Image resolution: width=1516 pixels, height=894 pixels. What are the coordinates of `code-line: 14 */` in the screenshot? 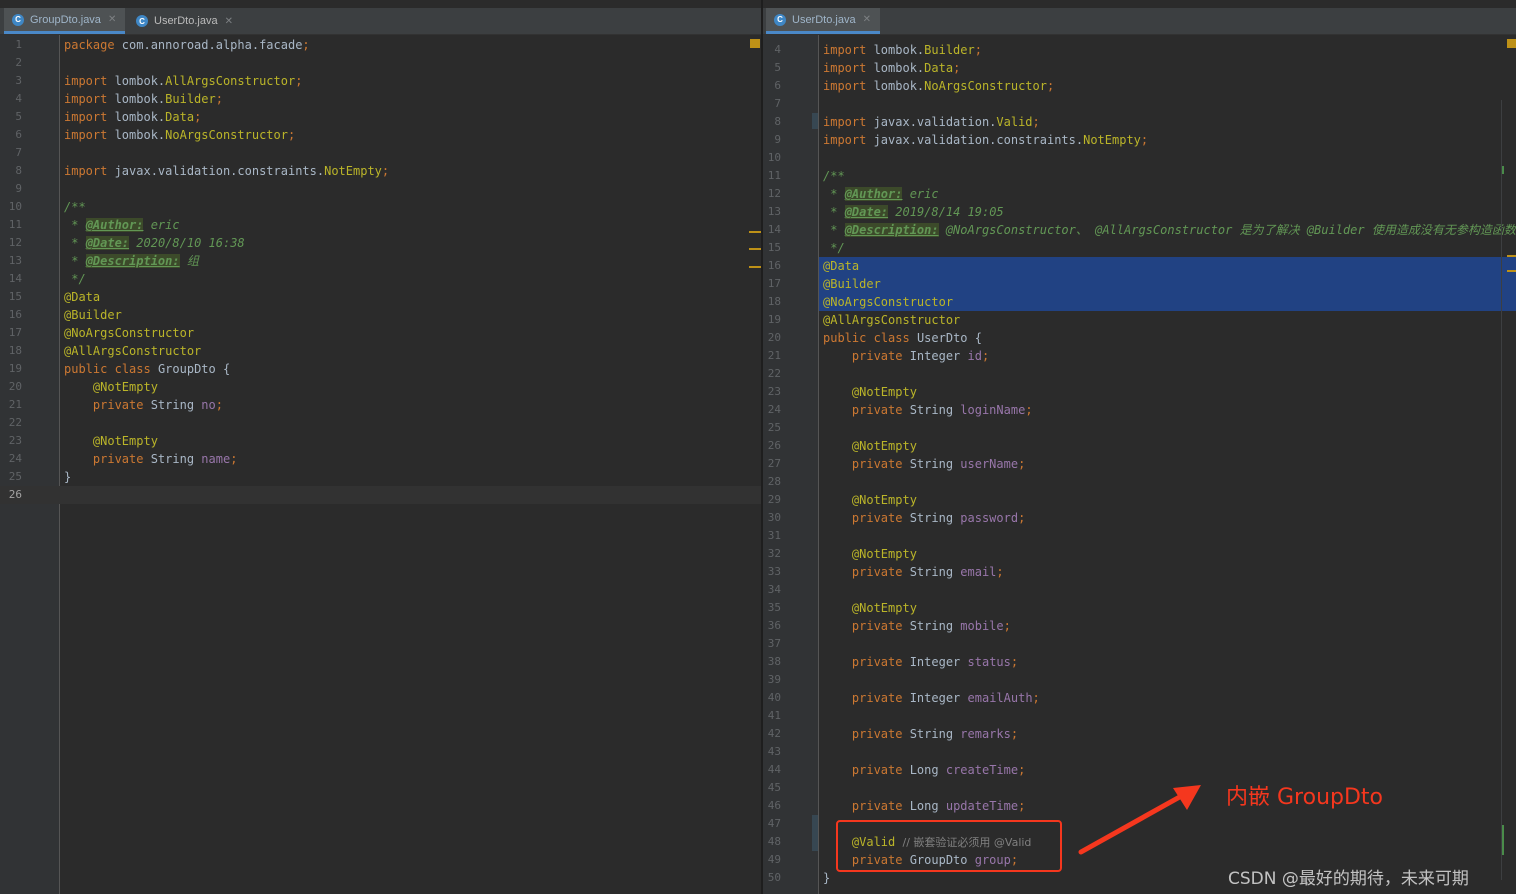 It's located at (380, 279).